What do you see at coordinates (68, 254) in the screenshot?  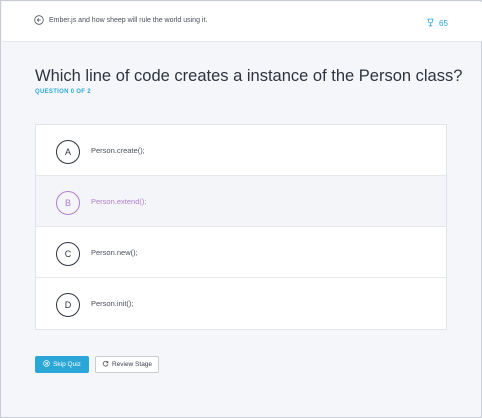 I see `option-letter-circle: C` at bounding box center [68, 254].